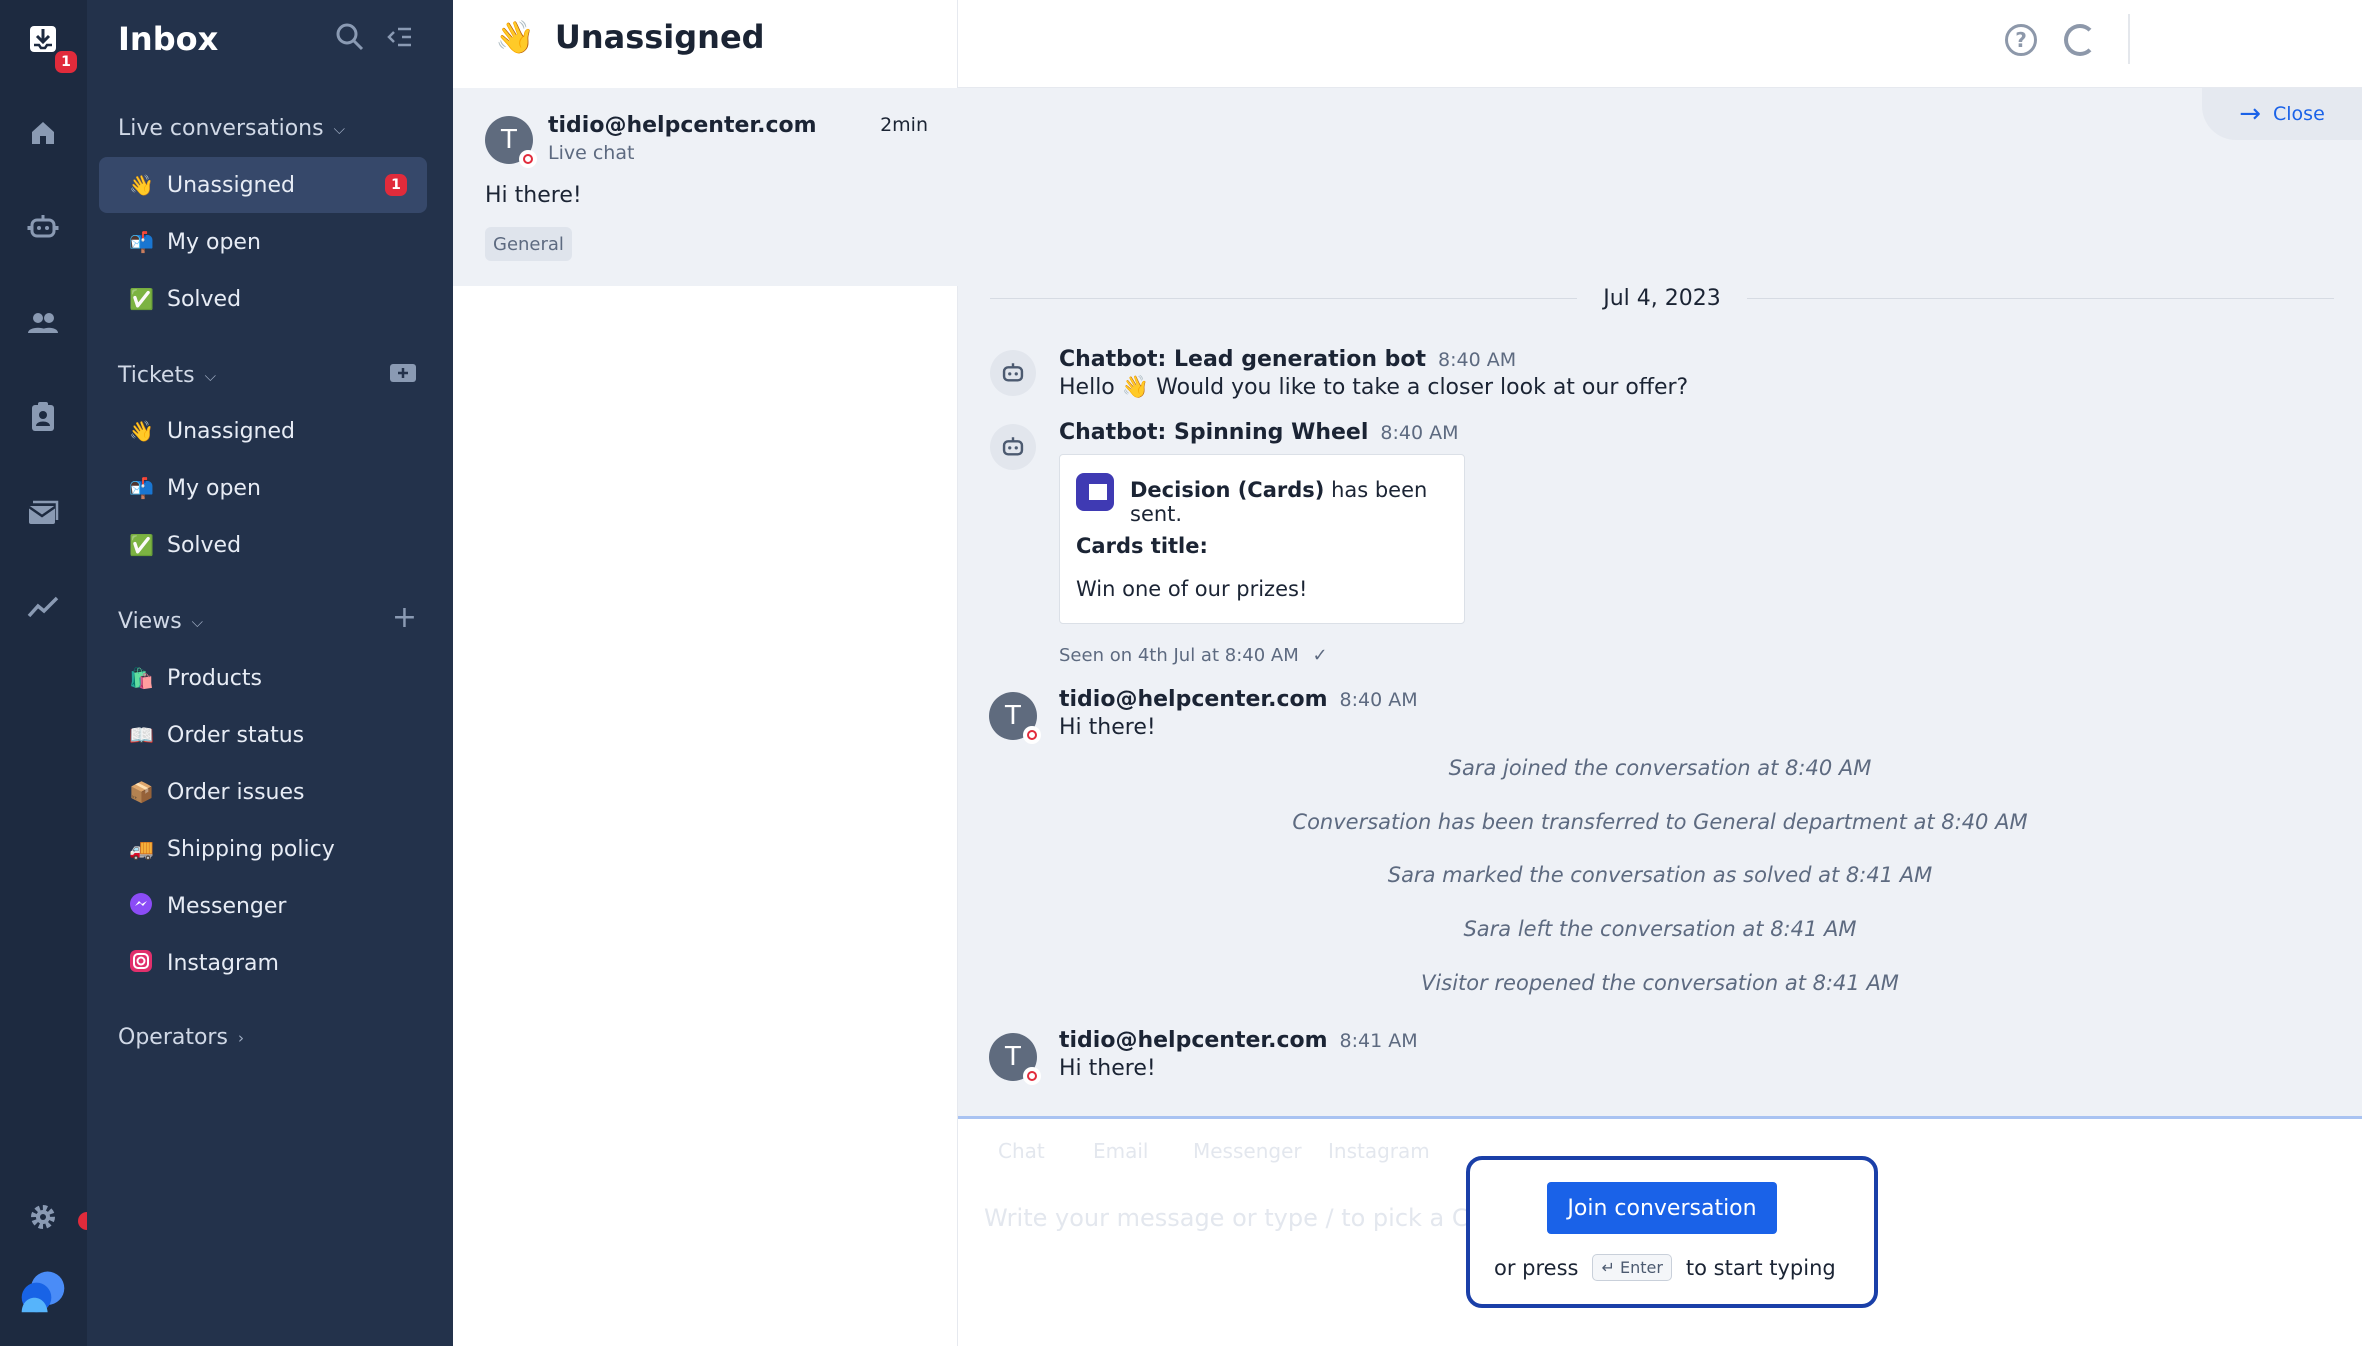  I want to click on nav-live-my-open: 📬 My open, so click(263, 242).